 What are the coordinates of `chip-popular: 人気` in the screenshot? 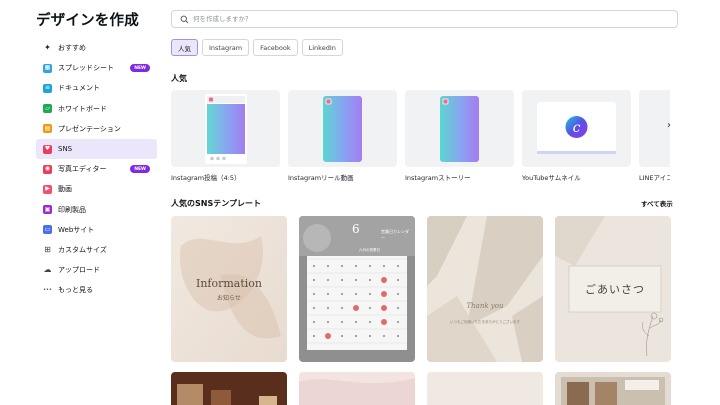 It's located at (184, 47).